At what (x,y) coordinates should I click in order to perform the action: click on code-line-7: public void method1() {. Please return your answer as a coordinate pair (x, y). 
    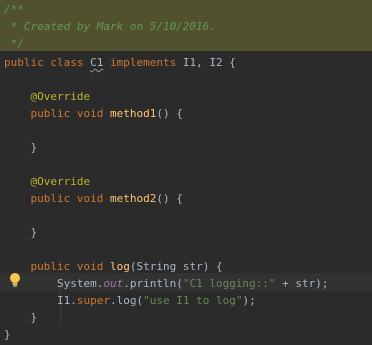
    Looking at the image, I should click on (93, 113).